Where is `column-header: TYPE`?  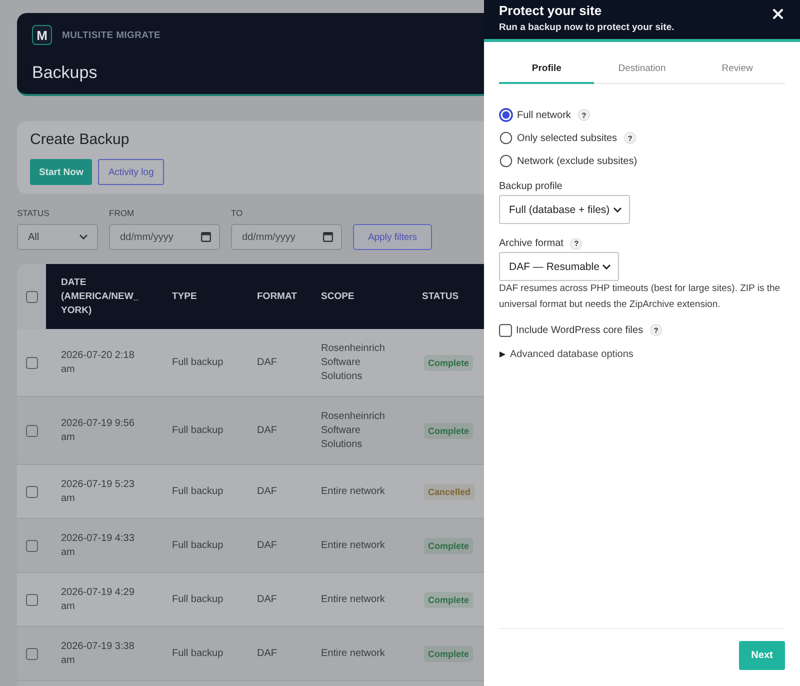
column-header: TYPE is located at coordinates (214, 296).